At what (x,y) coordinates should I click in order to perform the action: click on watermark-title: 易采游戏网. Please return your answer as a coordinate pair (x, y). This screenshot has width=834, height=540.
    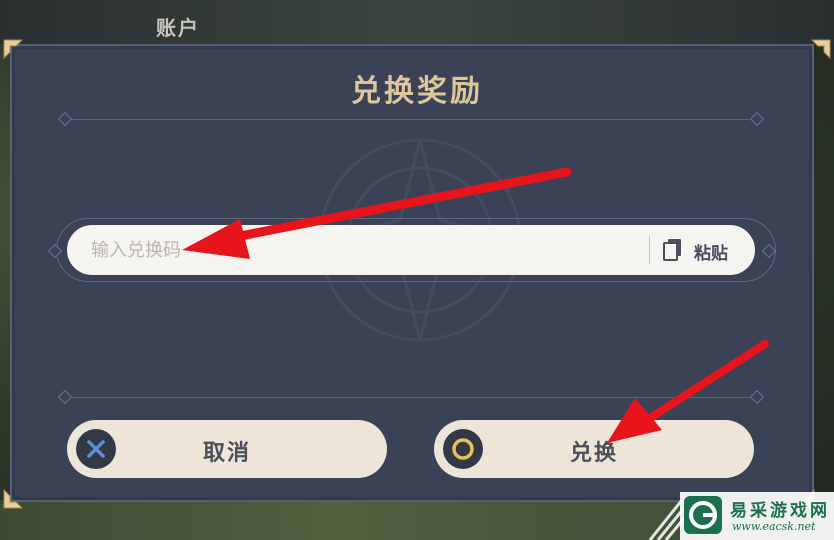
    Looking at the image, I should click on (780, 511).